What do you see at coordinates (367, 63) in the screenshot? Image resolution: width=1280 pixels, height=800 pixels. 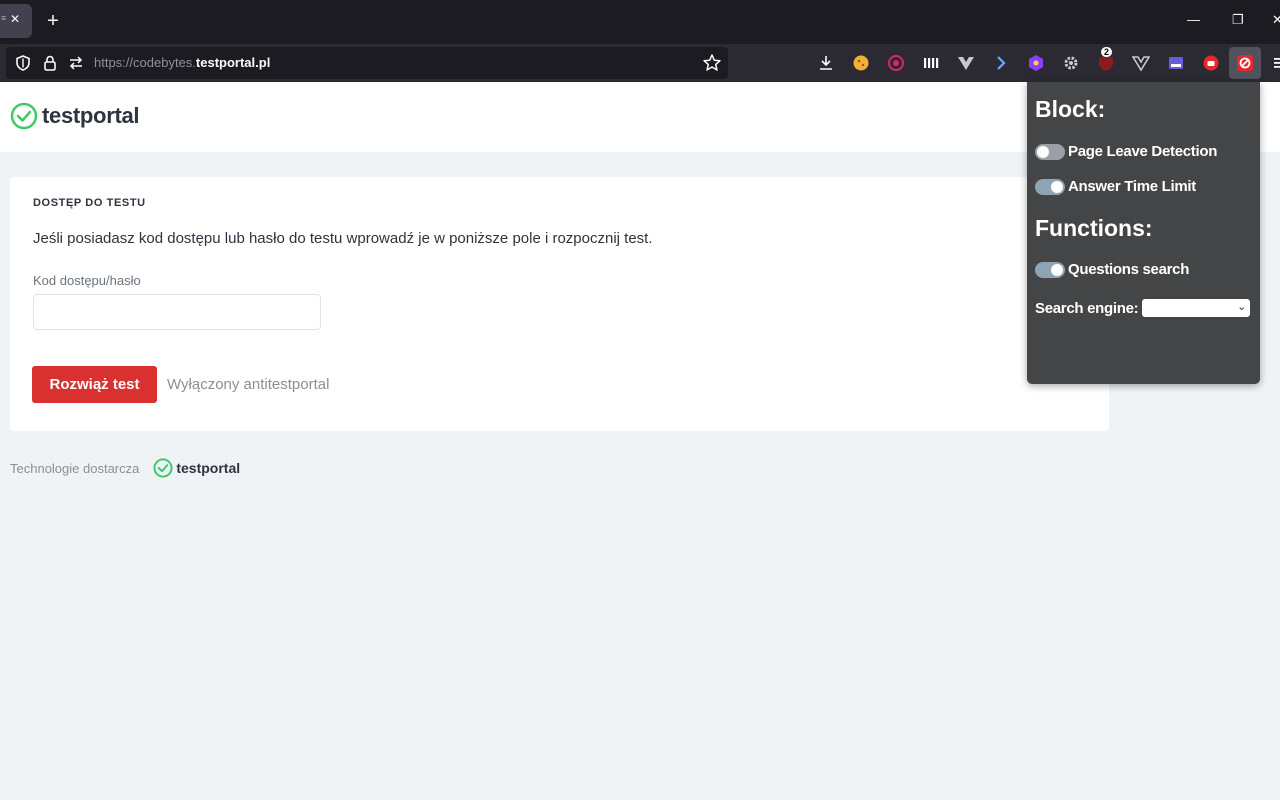 I see `url-bar: https://codebytes.testportal.pl` at bounding box center [367, 63].